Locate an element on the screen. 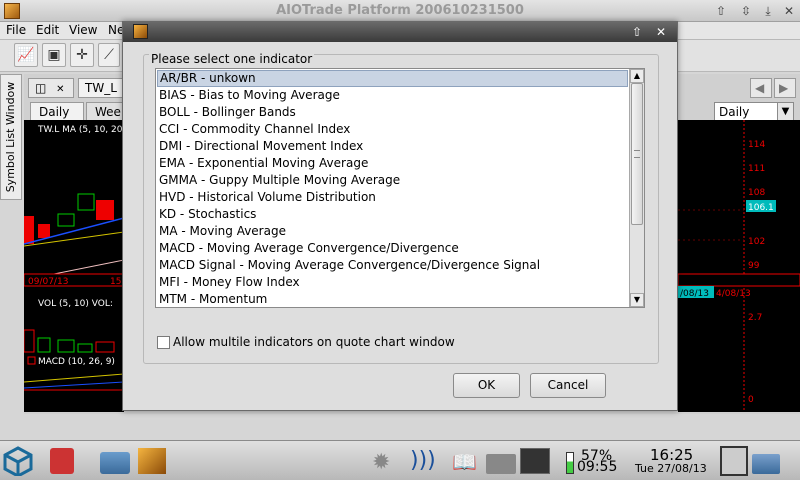 This screenshot has width=800, height=480. dialog-close-icon: ✕ is located at coordinates (661, 32).